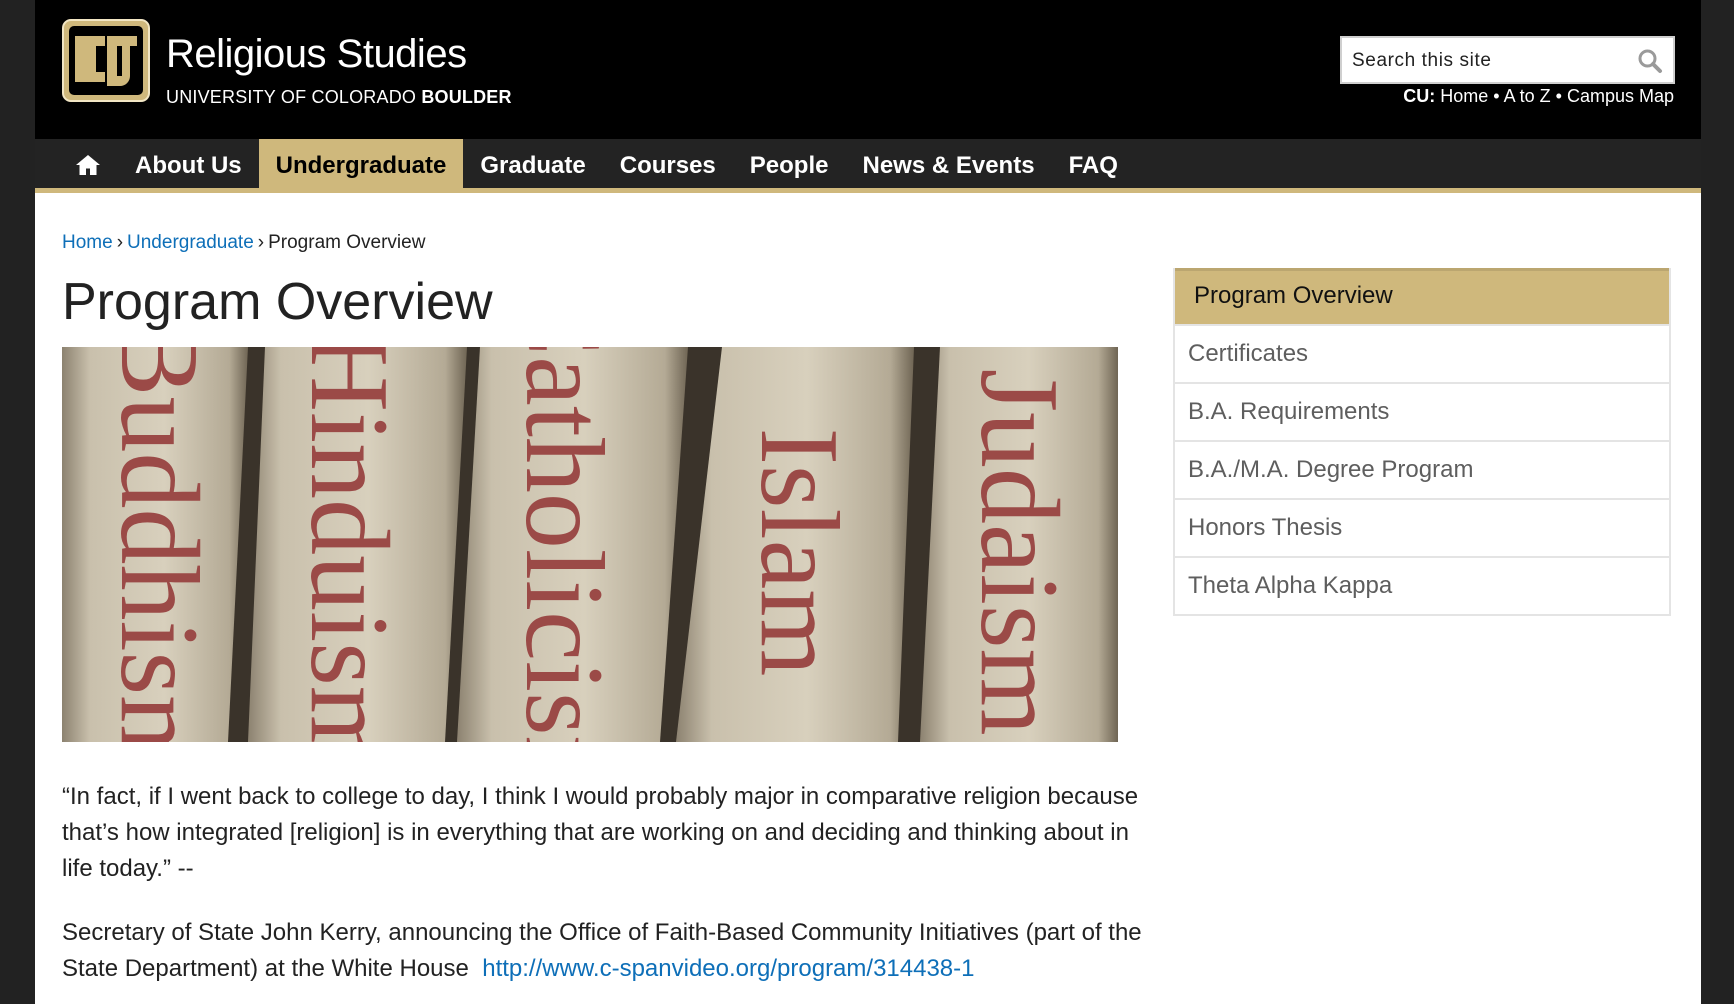 This screenshot has height=1004, width=1734. Describe the element at coordinates (948, 166) in the screenshot. I see `nav-item-news-events: News & Events` at that location.